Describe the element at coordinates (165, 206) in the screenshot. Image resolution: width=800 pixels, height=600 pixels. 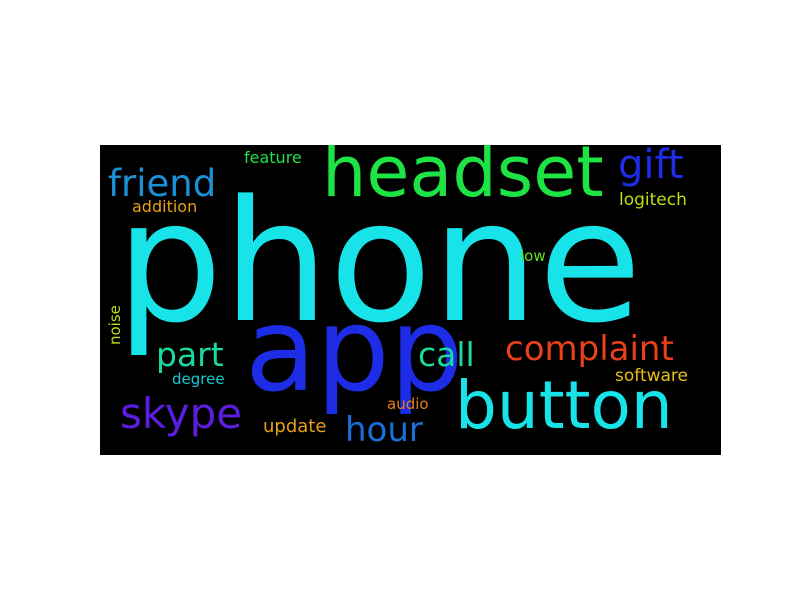
I see `word-addition: addition` at that location.